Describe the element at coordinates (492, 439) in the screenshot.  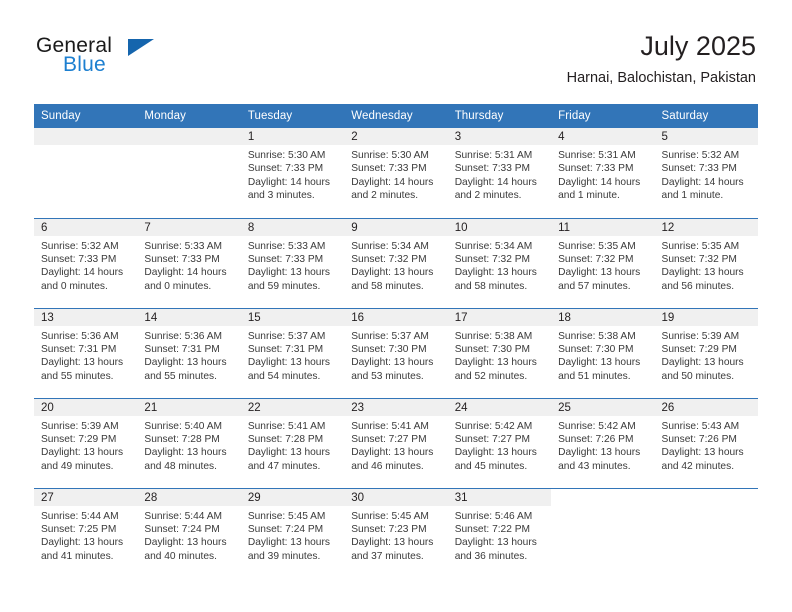
I see `day-sunset-line: Sunset: 7:27 PM` at that location.